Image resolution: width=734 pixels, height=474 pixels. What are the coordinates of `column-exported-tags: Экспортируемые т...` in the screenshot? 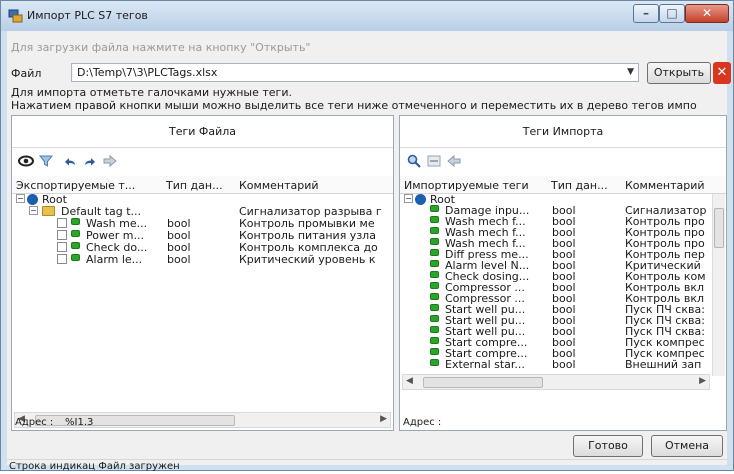 It's located at (75, 185).